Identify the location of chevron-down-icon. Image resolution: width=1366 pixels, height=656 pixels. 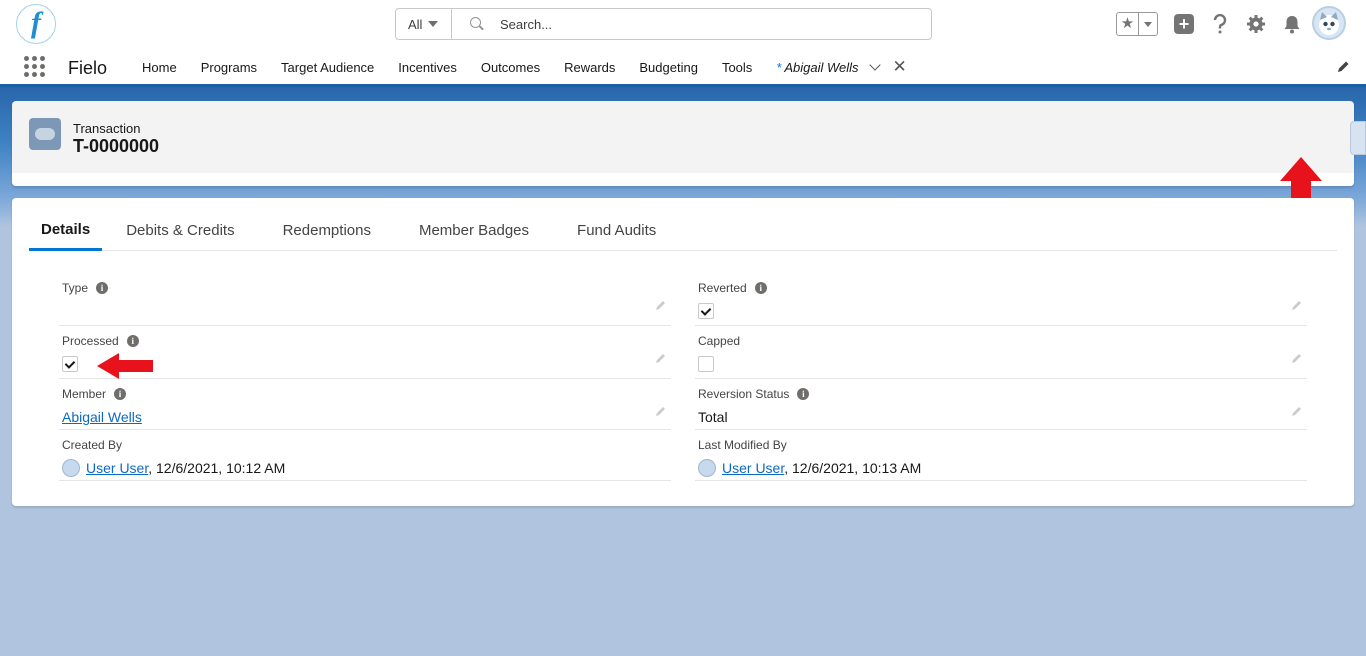
(874, 65).